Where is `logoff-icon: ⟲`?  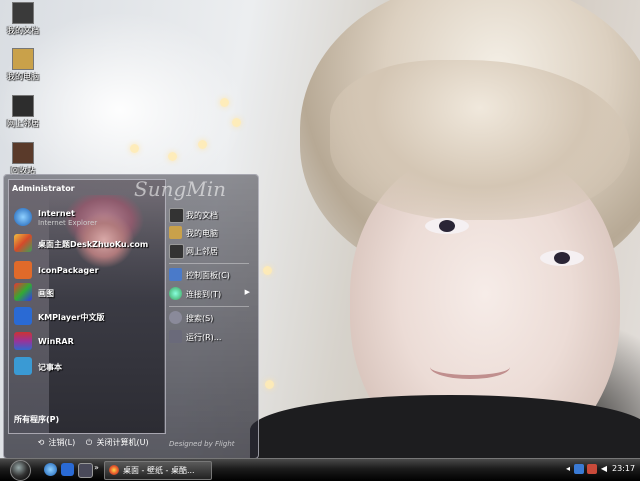 logoff-icon: ⟲ is located at coordinates (41, 442).